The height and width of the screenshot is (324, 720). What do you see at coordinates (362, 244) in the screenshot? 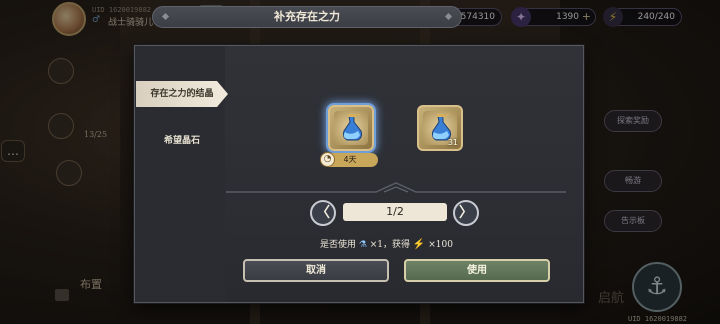
I see `potion-icon: ⚗` at bounding box center [362, 244].